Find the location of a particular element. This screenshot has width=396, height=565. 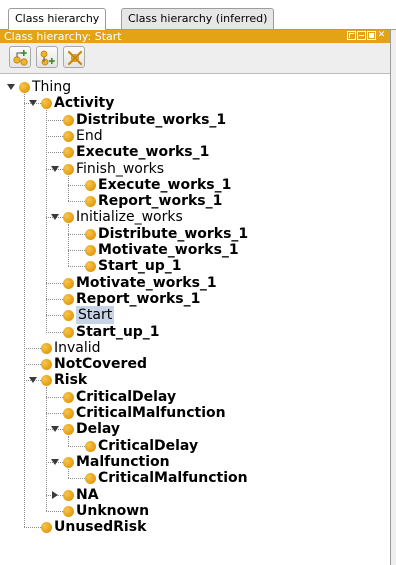

delete-class-button is located at coordinates (74, 57).